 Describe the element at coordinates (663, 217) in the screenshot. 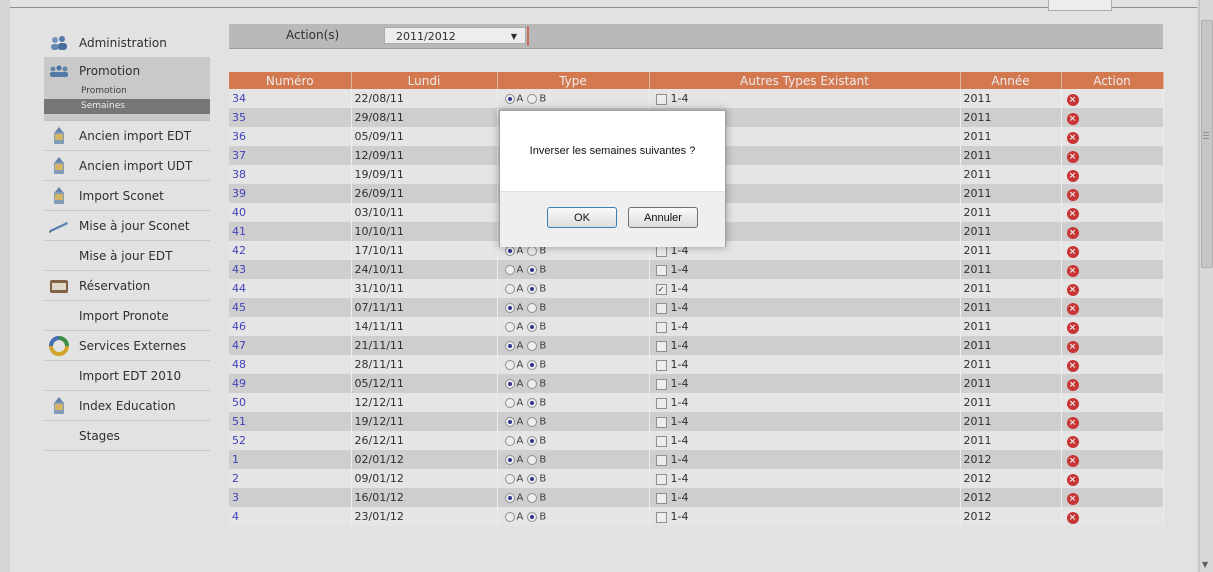

I see `cancel-button: Annuler` at that location.